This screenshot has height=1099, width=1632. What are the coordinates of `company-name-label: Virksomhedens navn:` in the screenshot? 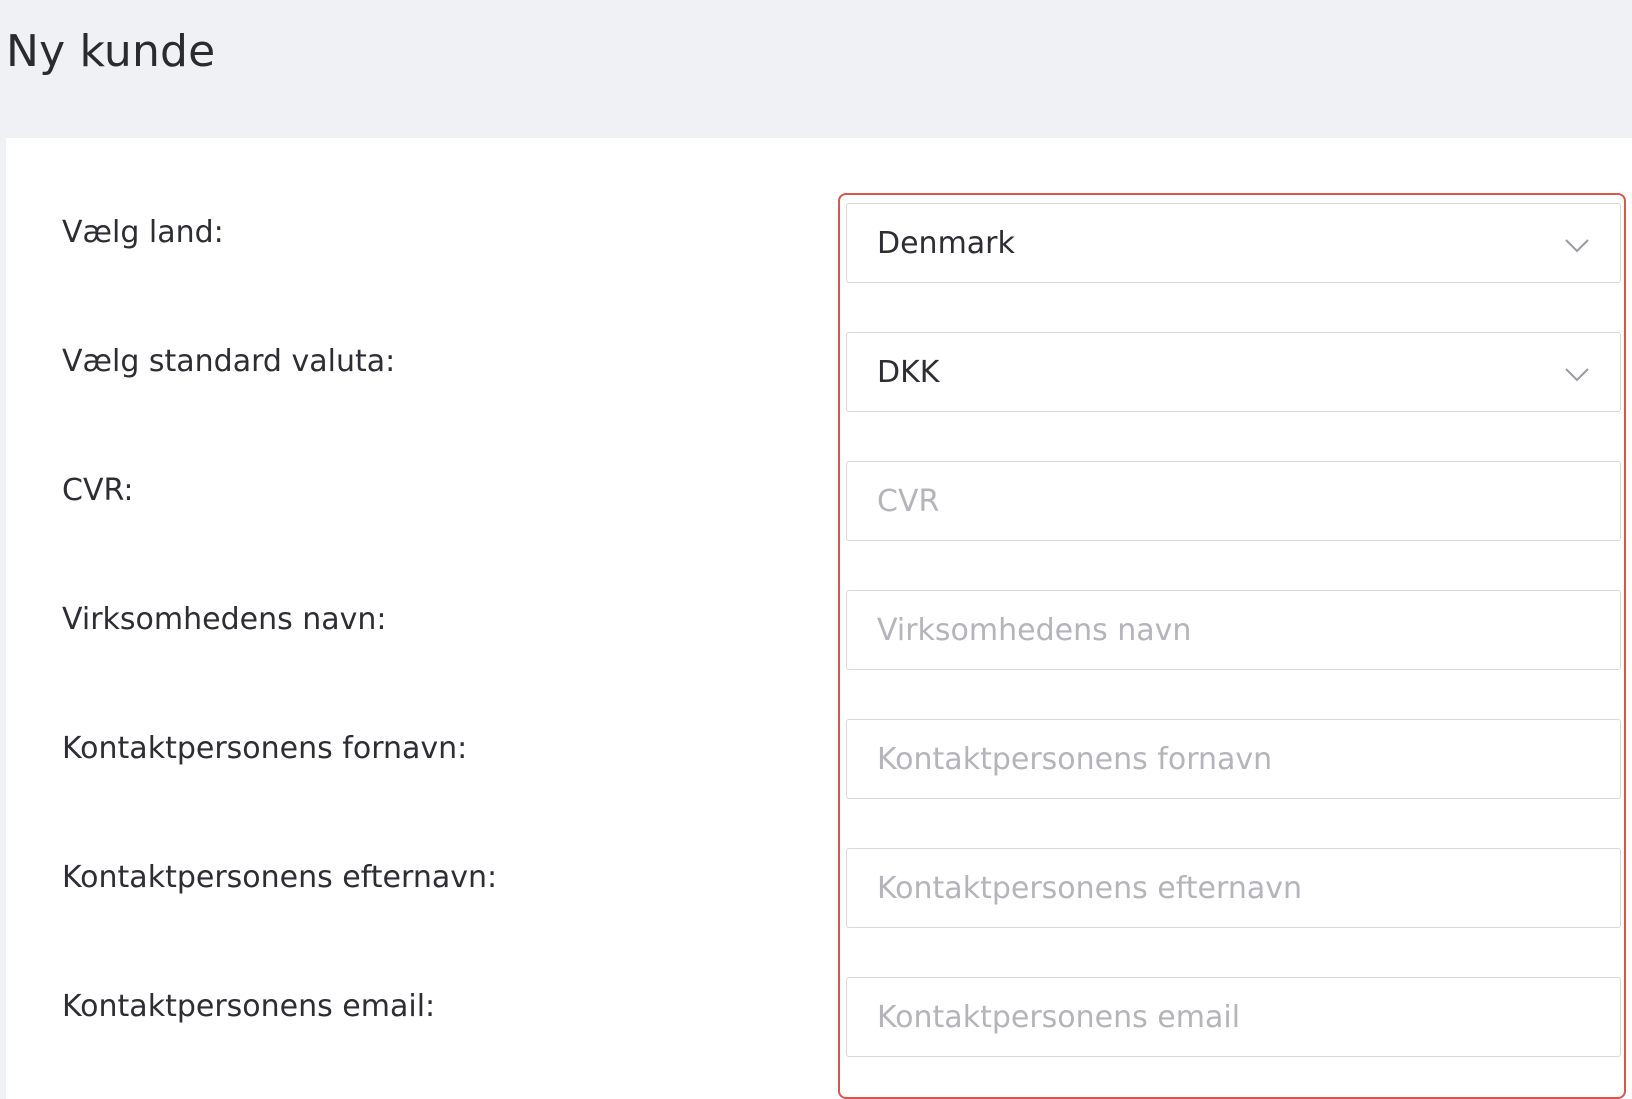 It's located at (224, 619).